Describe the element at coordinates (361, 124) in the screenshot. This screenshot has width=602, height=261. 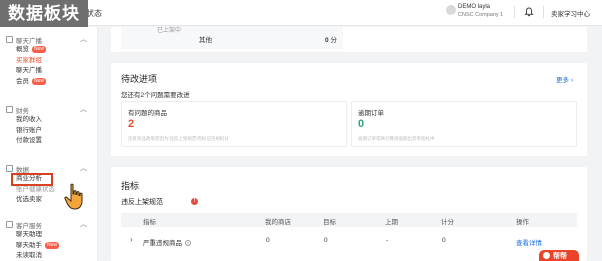
I see `box-value: 0` at that location.